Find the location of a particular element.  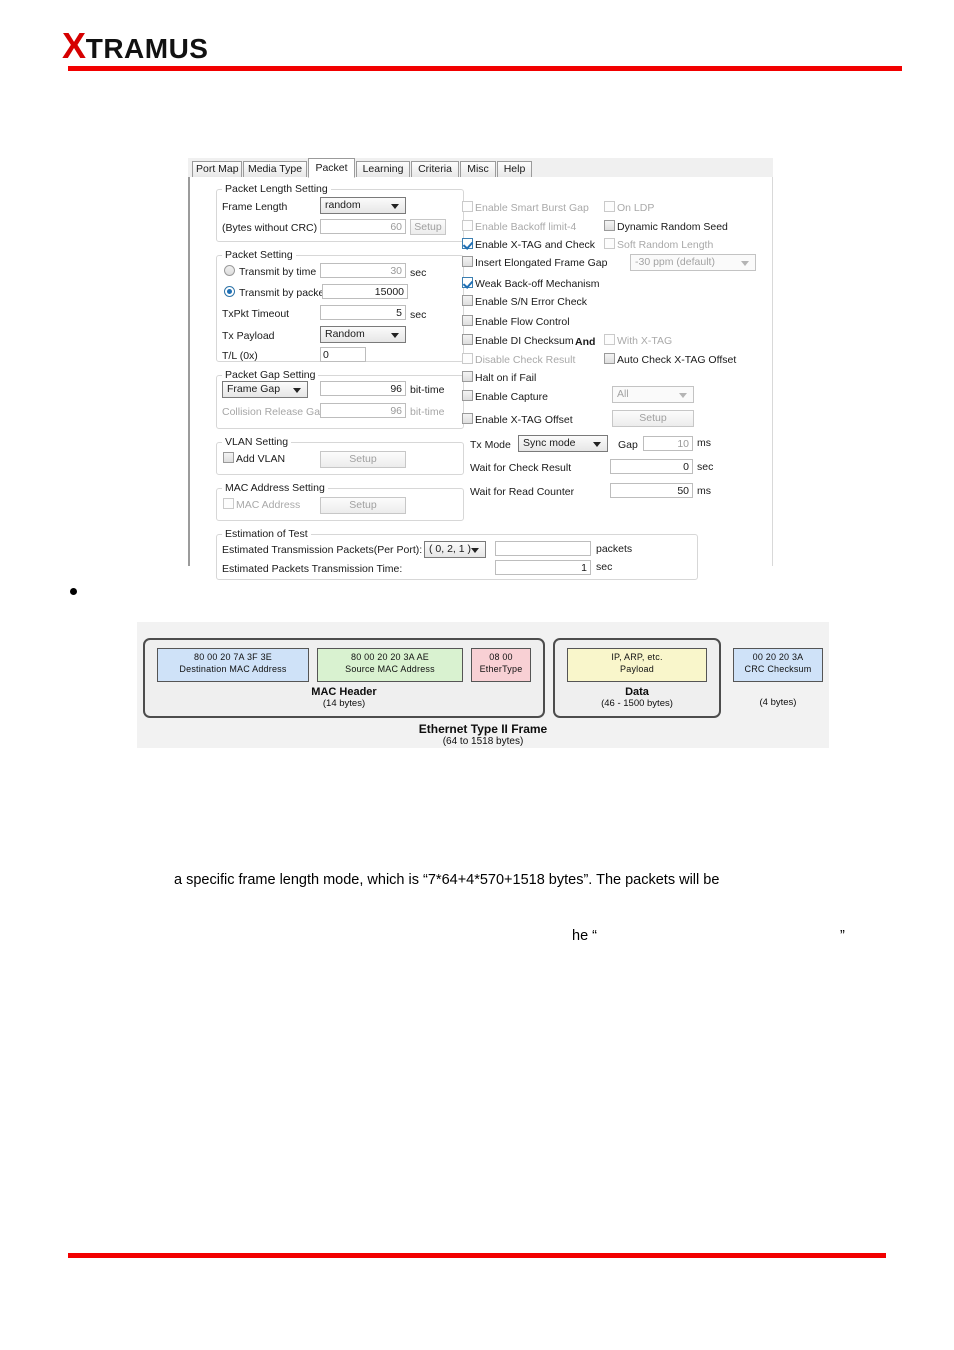

with-xtag-checkbox: With X-TAG is located at coordinates (638, 341).